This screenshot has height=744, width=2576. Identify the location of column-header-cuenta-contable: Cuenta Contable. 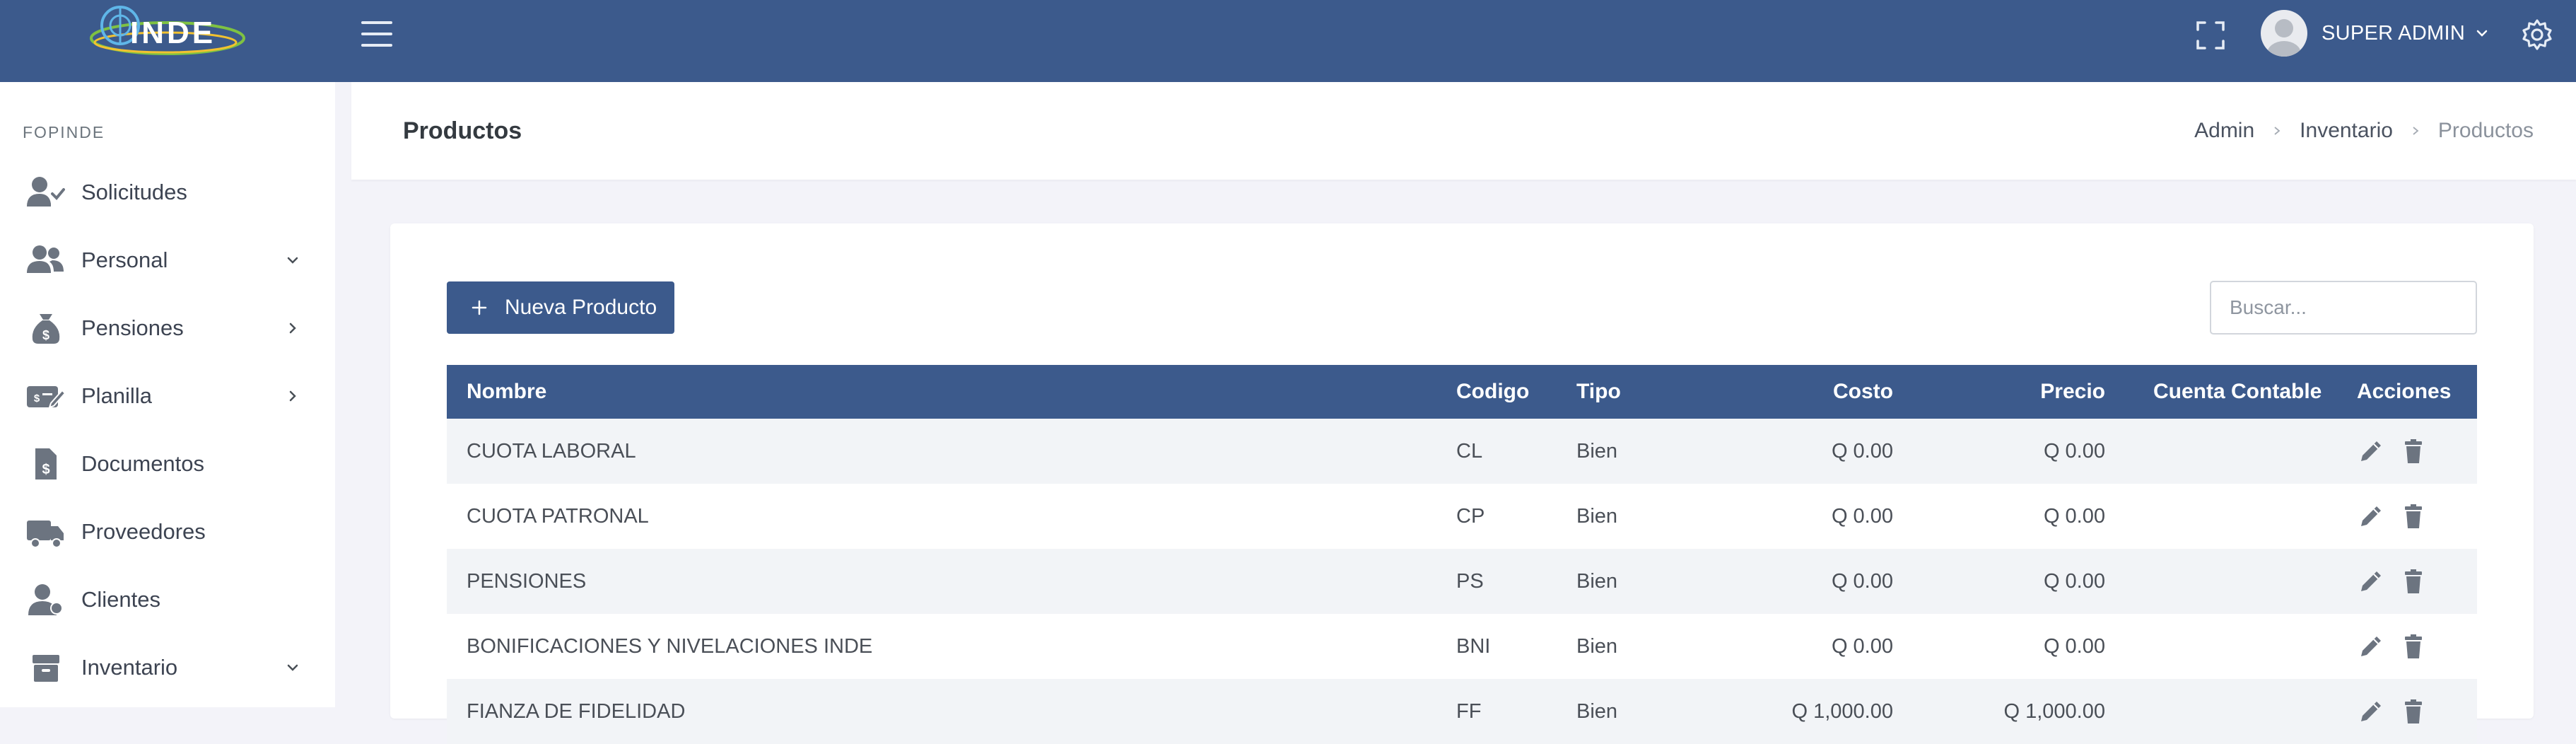
(2237, 392).